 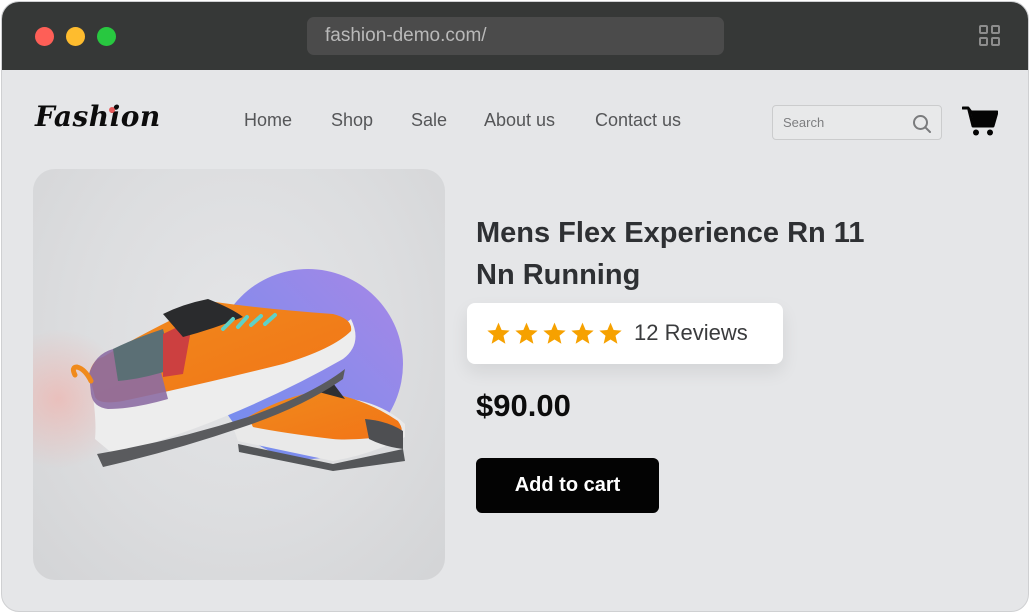 I want to click on nav-home: Home, so click(x=268, y=120).